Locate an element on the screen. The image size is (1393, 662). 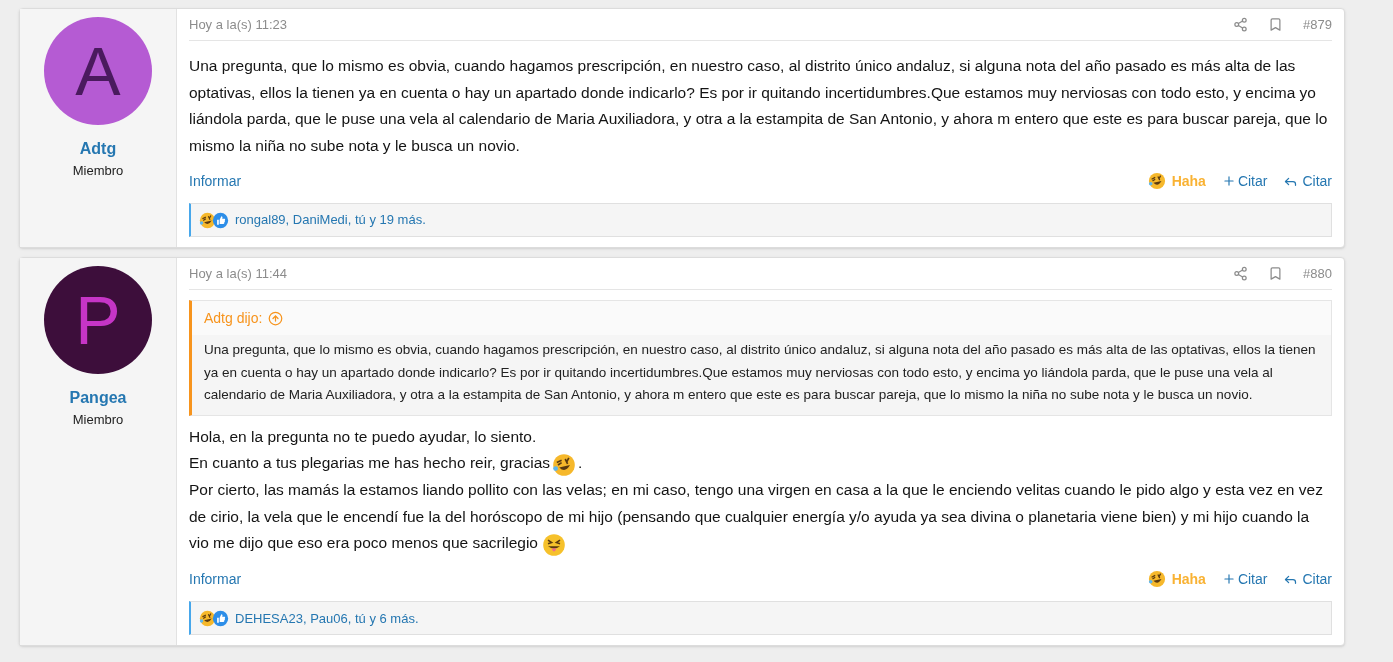
post-text: Hola, en la pregunta no te puedo ayudar, lo siento. is located at coordinates (363, 436).